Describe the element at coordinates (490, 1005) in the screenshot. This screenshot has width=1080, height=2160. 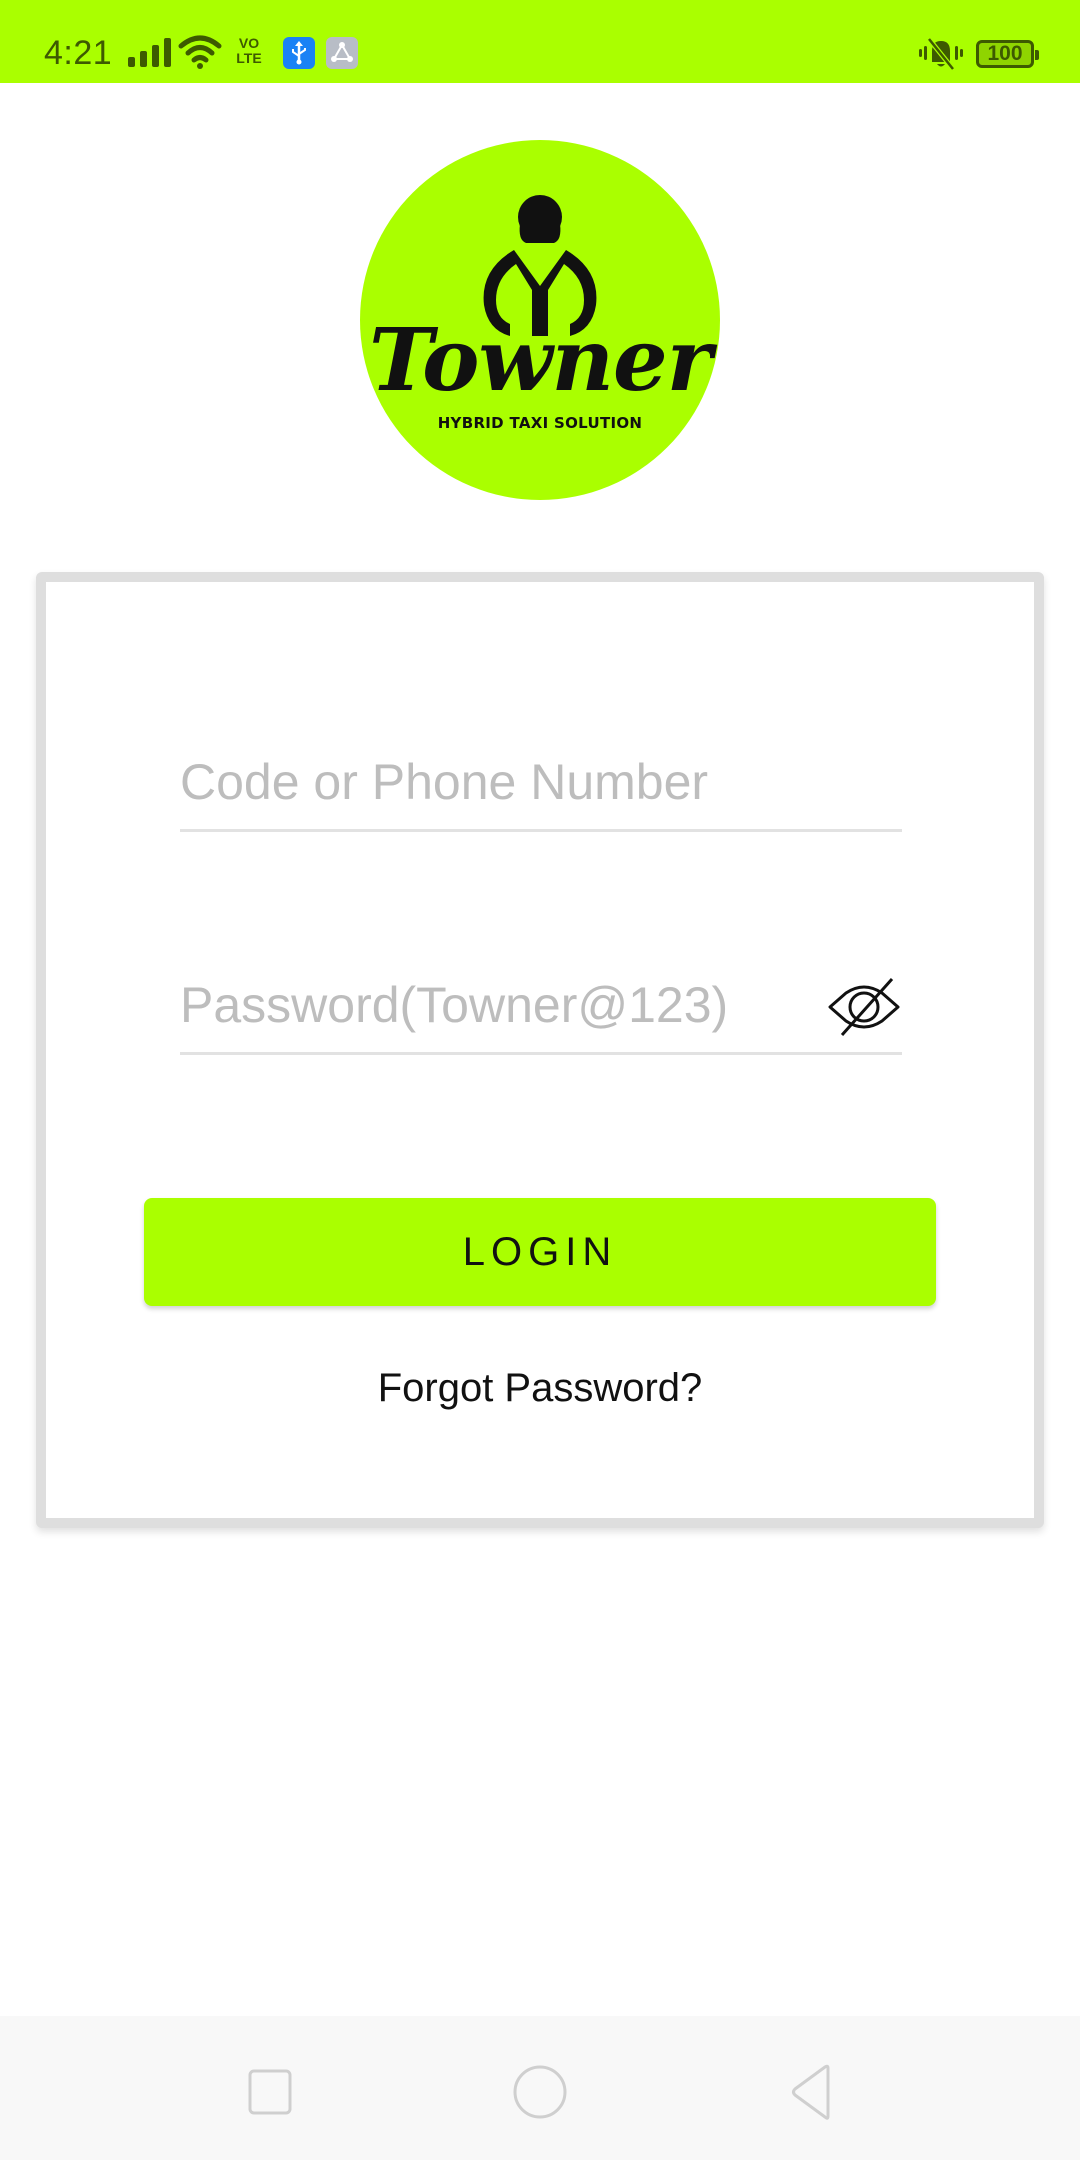
I see `password-input` at that location.